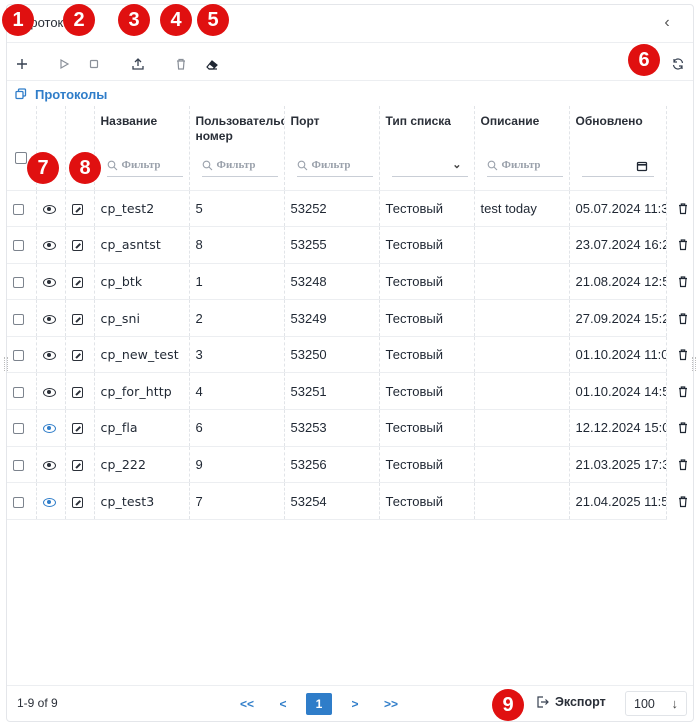  I want to click on column-port: Порт Фильтр, so click(332, 148).